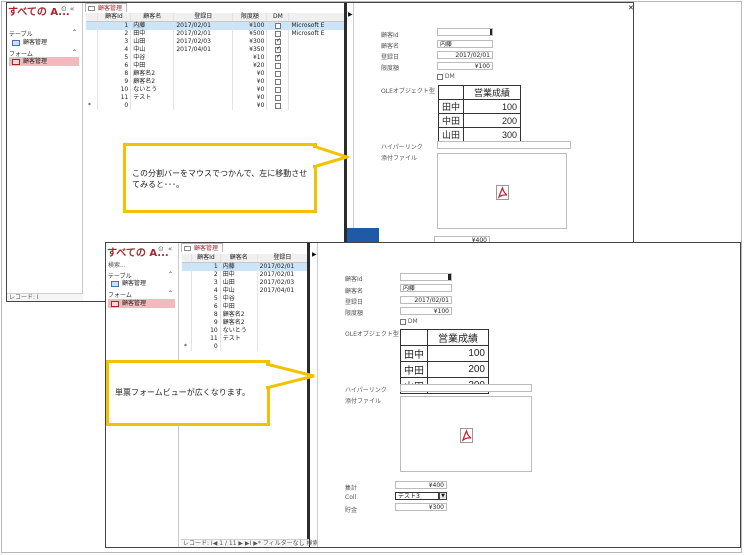 The width and height of the screenshot is (744, 555). I want to click on table-row: 11 テスト ¥0, so click(216, 98).